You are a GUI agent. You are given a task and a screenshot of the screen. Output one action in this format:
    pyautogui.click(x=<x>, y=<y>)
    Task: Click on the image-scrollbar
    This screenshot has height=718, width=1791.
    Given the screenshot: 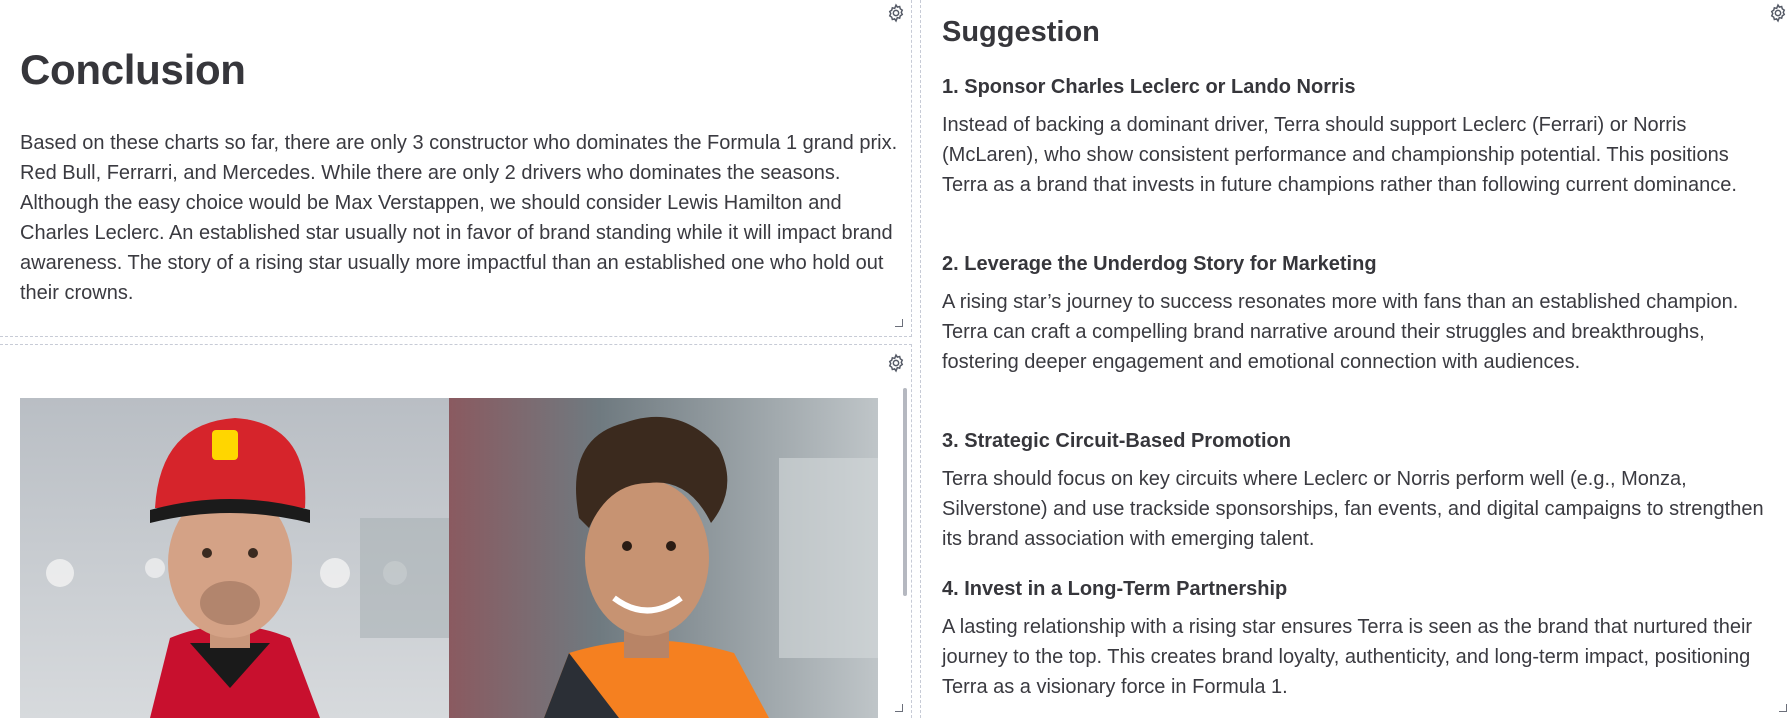 What is the action you would take?
    pyautogui.click(x=905, y=492)
    